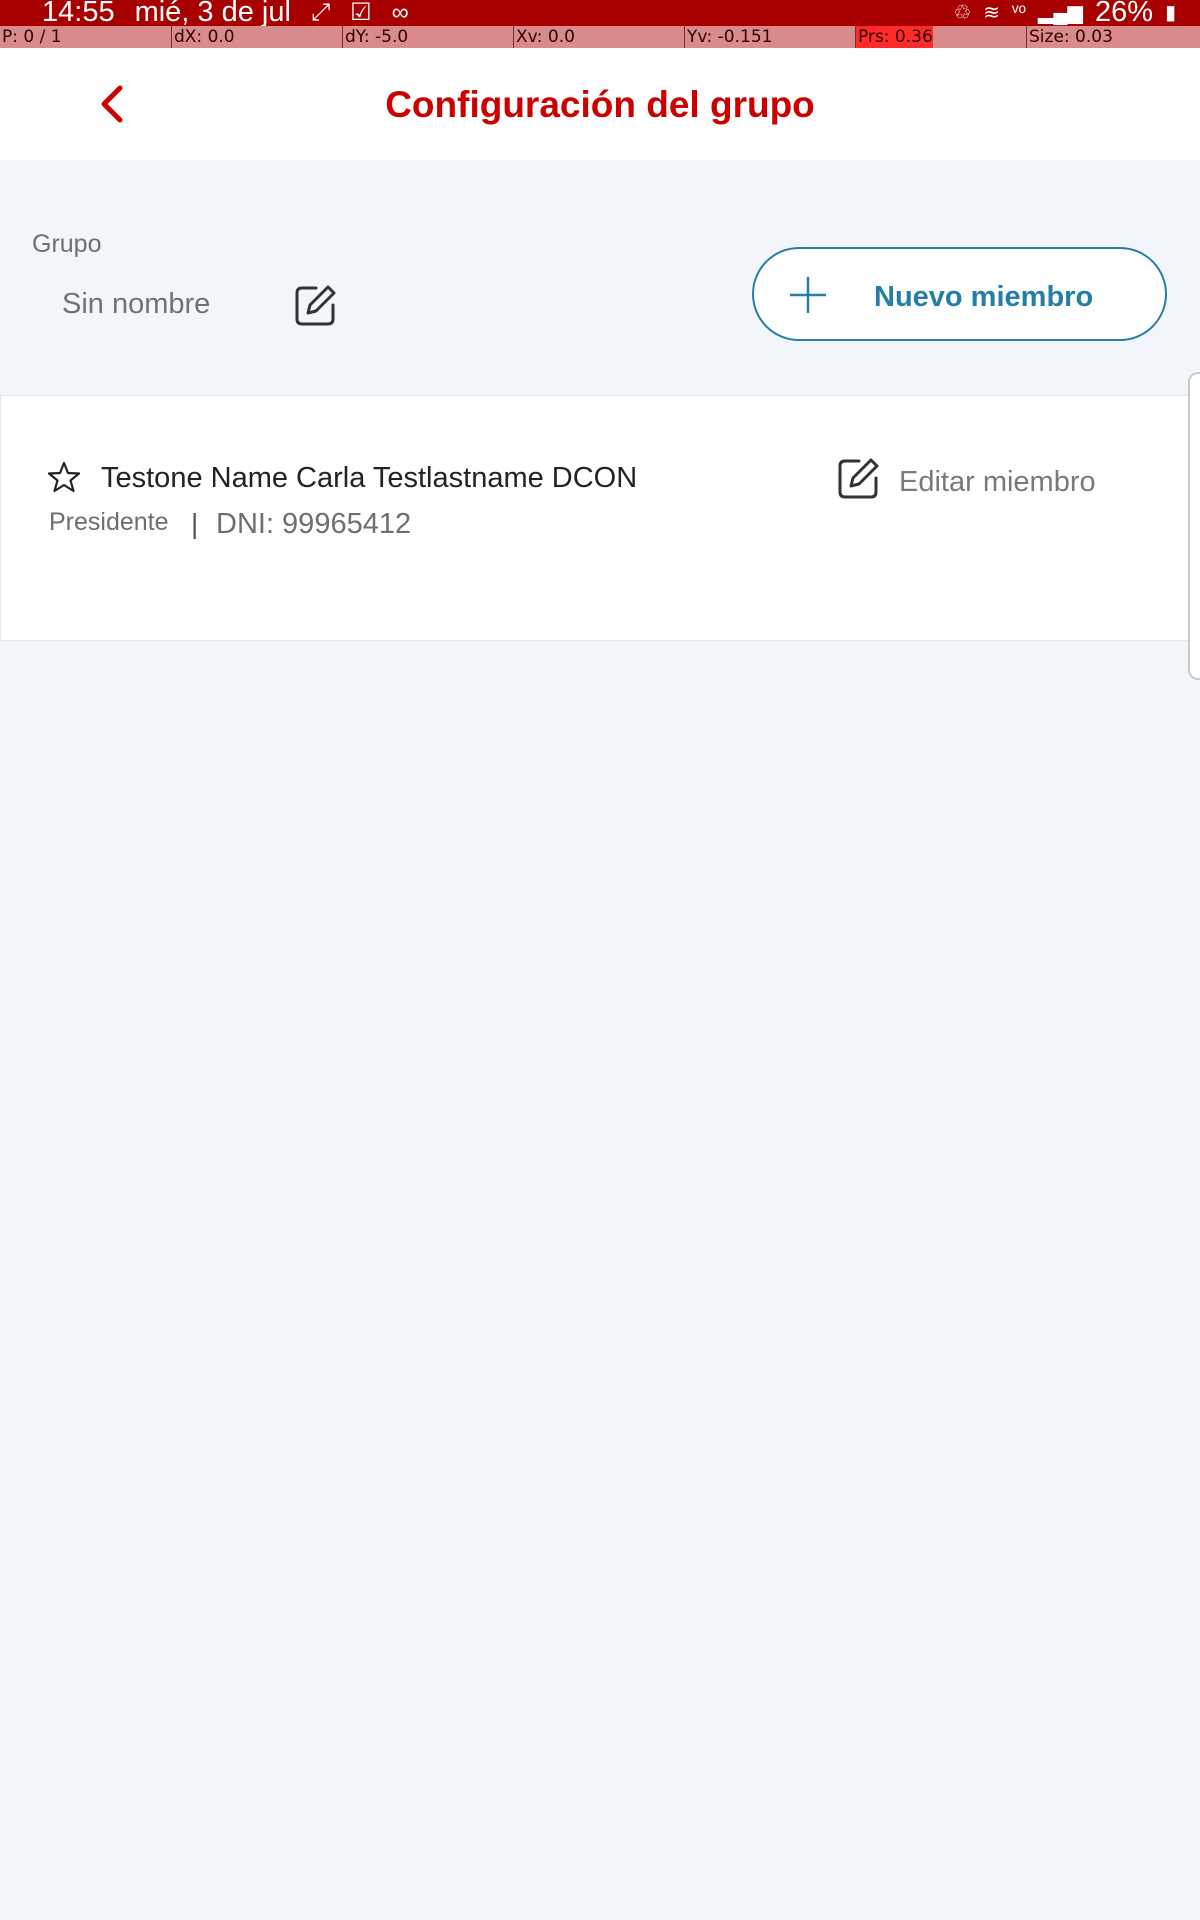 This screenshot has height=1920, width=1200. Describe the element at coordinates (992, 13) in the screenshot. I see `wifi-icon: ≋` at that location.